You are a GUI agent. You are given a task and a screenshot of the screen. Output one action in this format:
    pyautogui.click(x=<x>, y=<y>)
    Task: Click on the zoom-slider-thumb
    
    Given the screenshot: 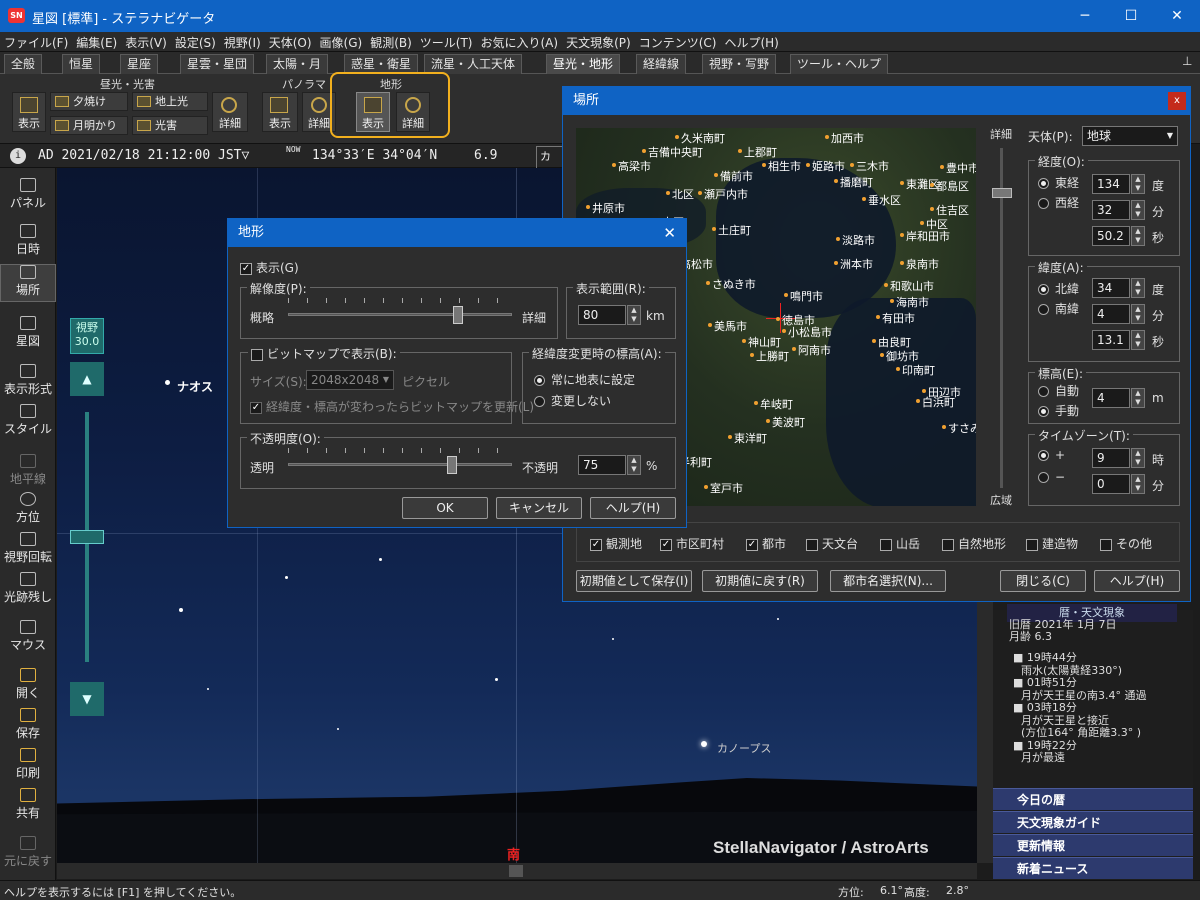 What is the action you would take?
    pyautogui.click(x=87, y=537)
    